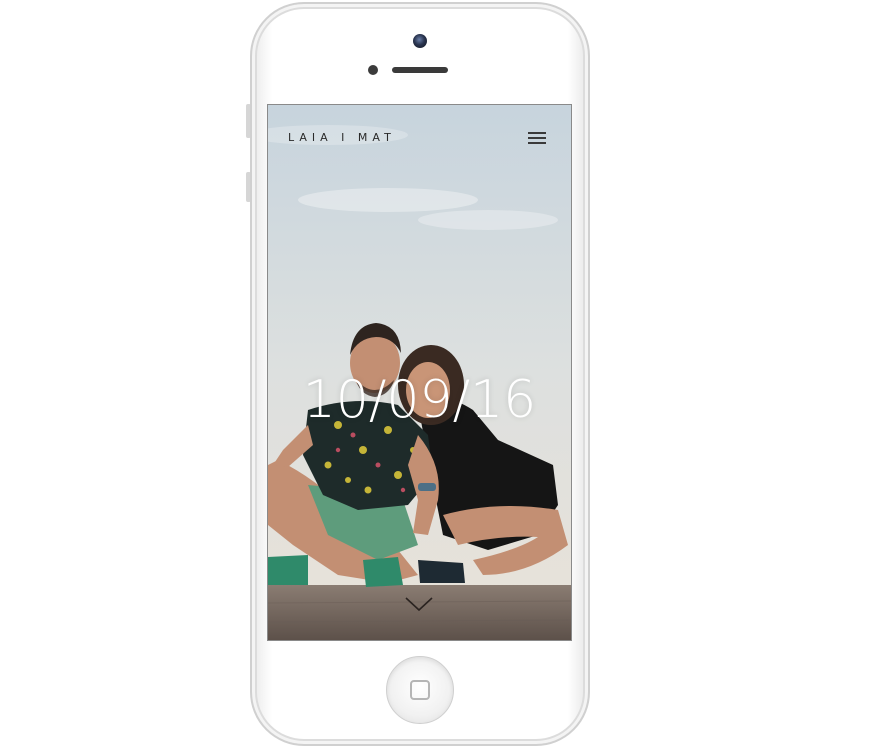  I want to click on earpiece-speaker, so click(420, 70).